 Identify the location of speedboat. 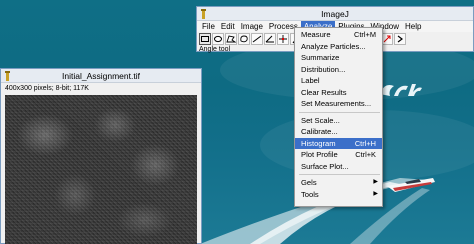
(411, 185).